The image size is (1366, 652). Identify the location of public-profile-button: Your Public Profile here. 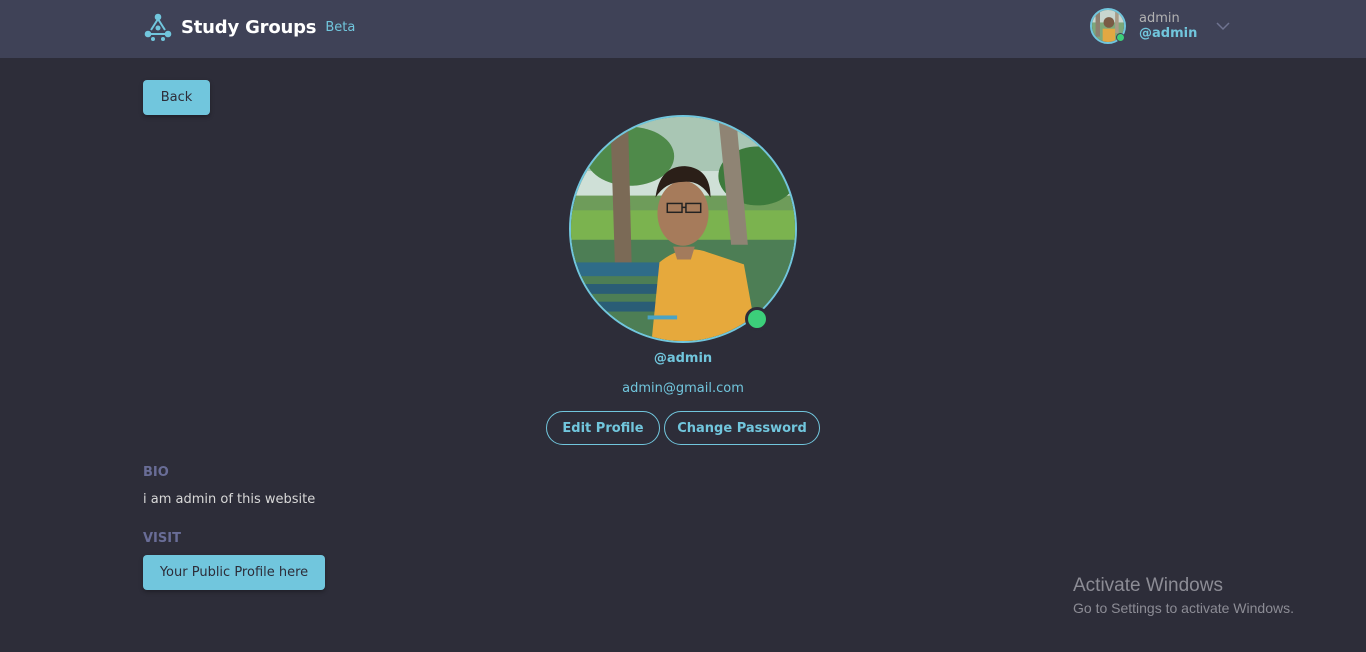
(234, 572).